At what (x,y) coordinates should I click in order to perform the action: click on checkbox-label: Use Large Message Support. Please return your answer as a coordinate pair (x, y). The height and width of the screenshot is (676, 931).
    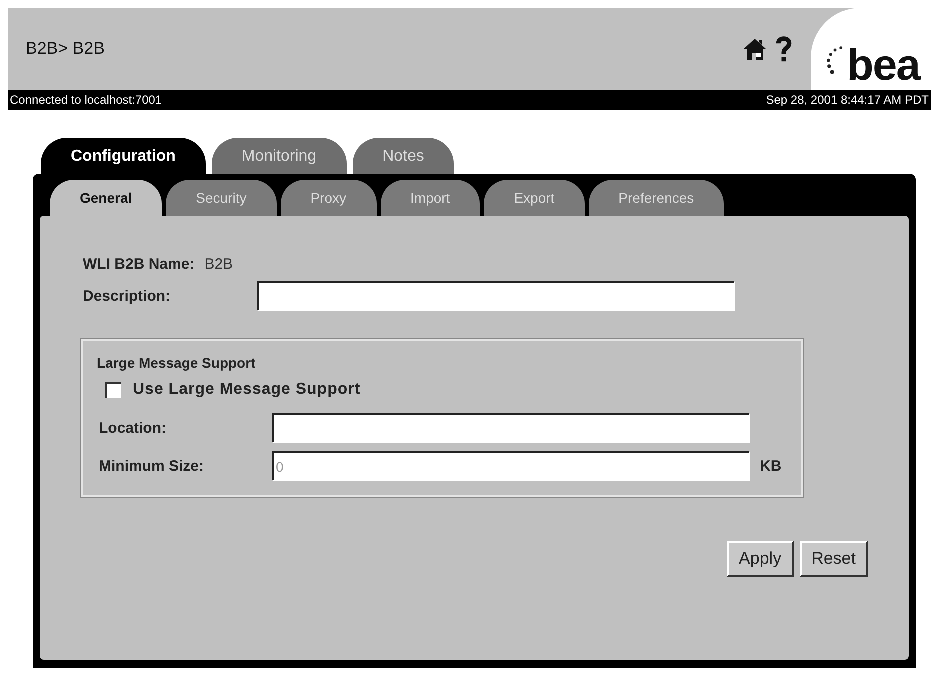
    Looking at the image, I should click on (247, 390).